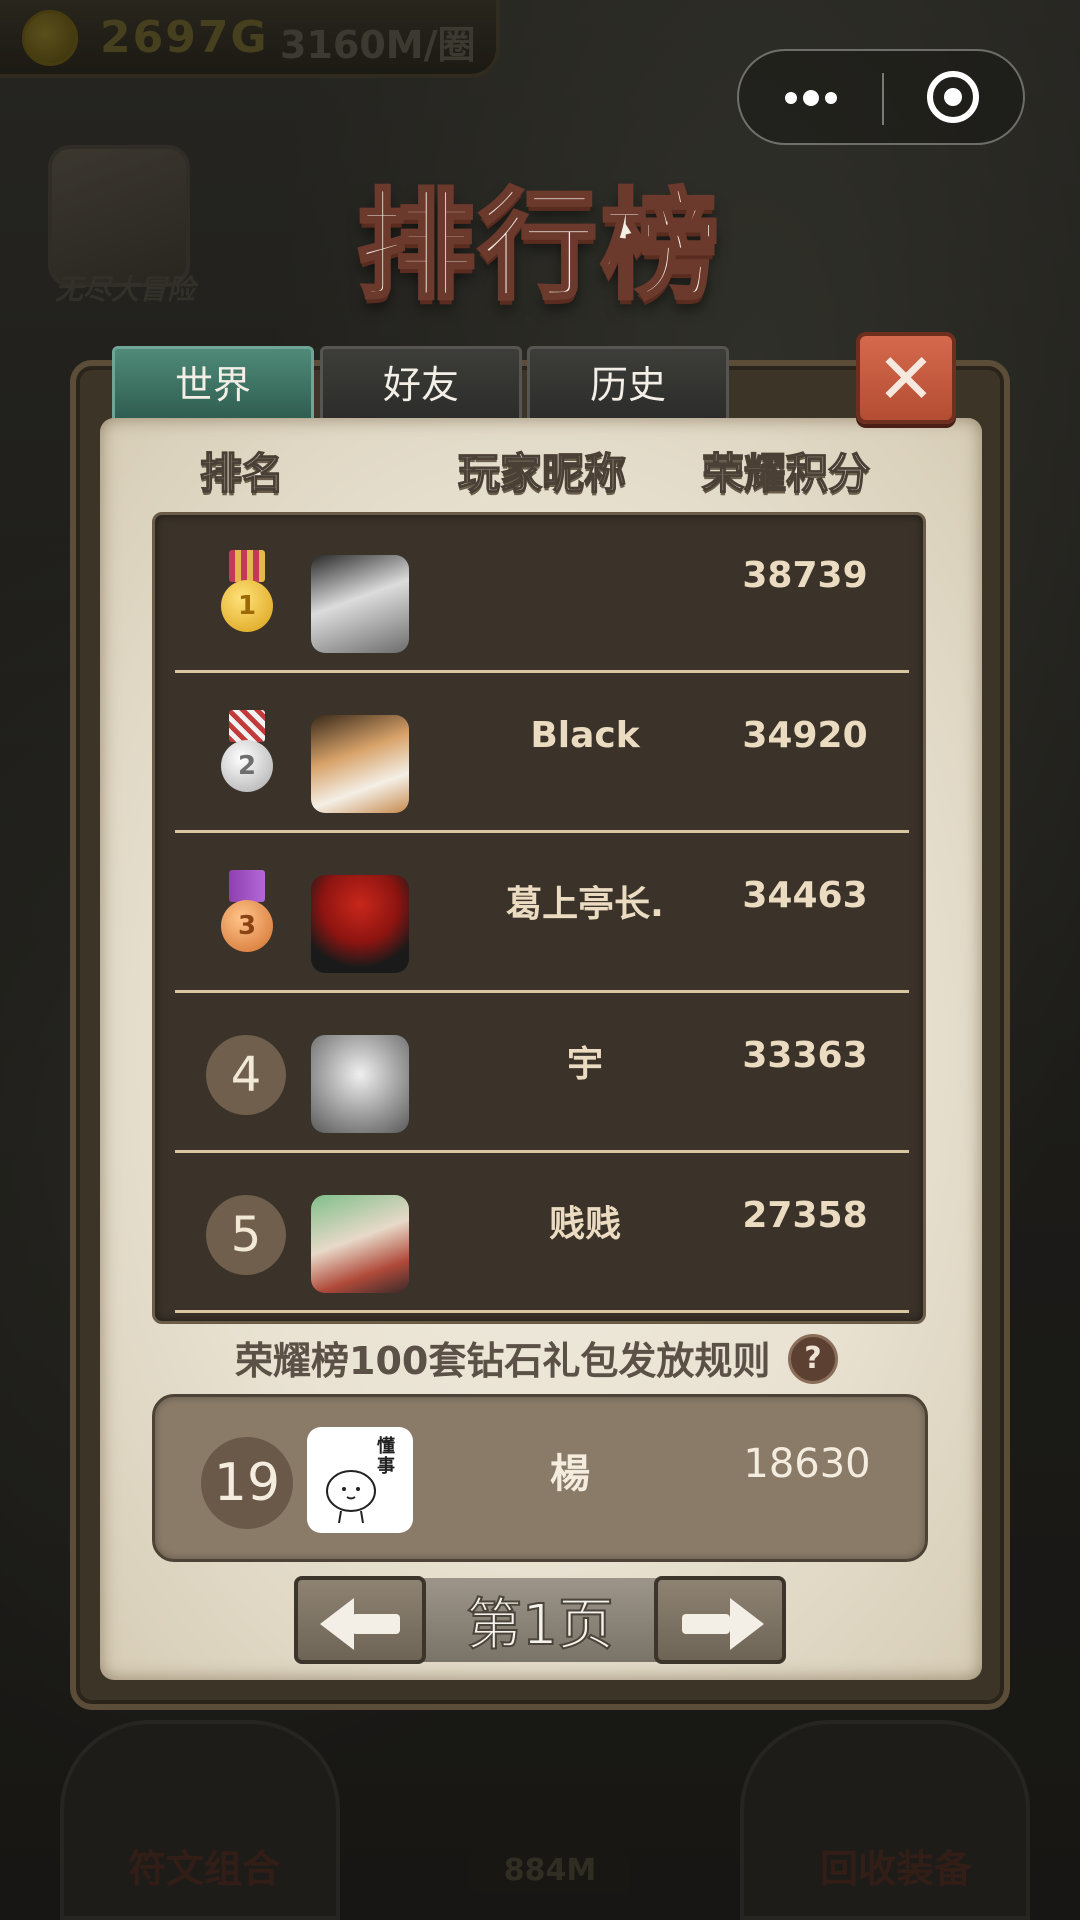 The height and width of the screenshot is (1920, 1080). I want to click on next-page-button, so click(720, 1620).